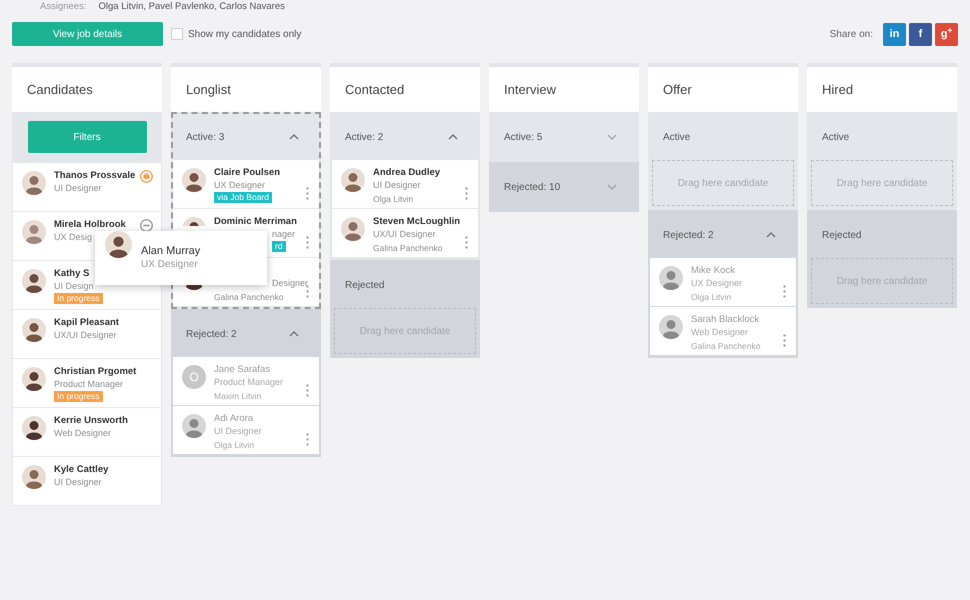 This screenshot has height=600, width=970. Describe the element at coordinates (238, 396) in the screenshot. I see `assignee-name: Maxim Litvin` at that location.